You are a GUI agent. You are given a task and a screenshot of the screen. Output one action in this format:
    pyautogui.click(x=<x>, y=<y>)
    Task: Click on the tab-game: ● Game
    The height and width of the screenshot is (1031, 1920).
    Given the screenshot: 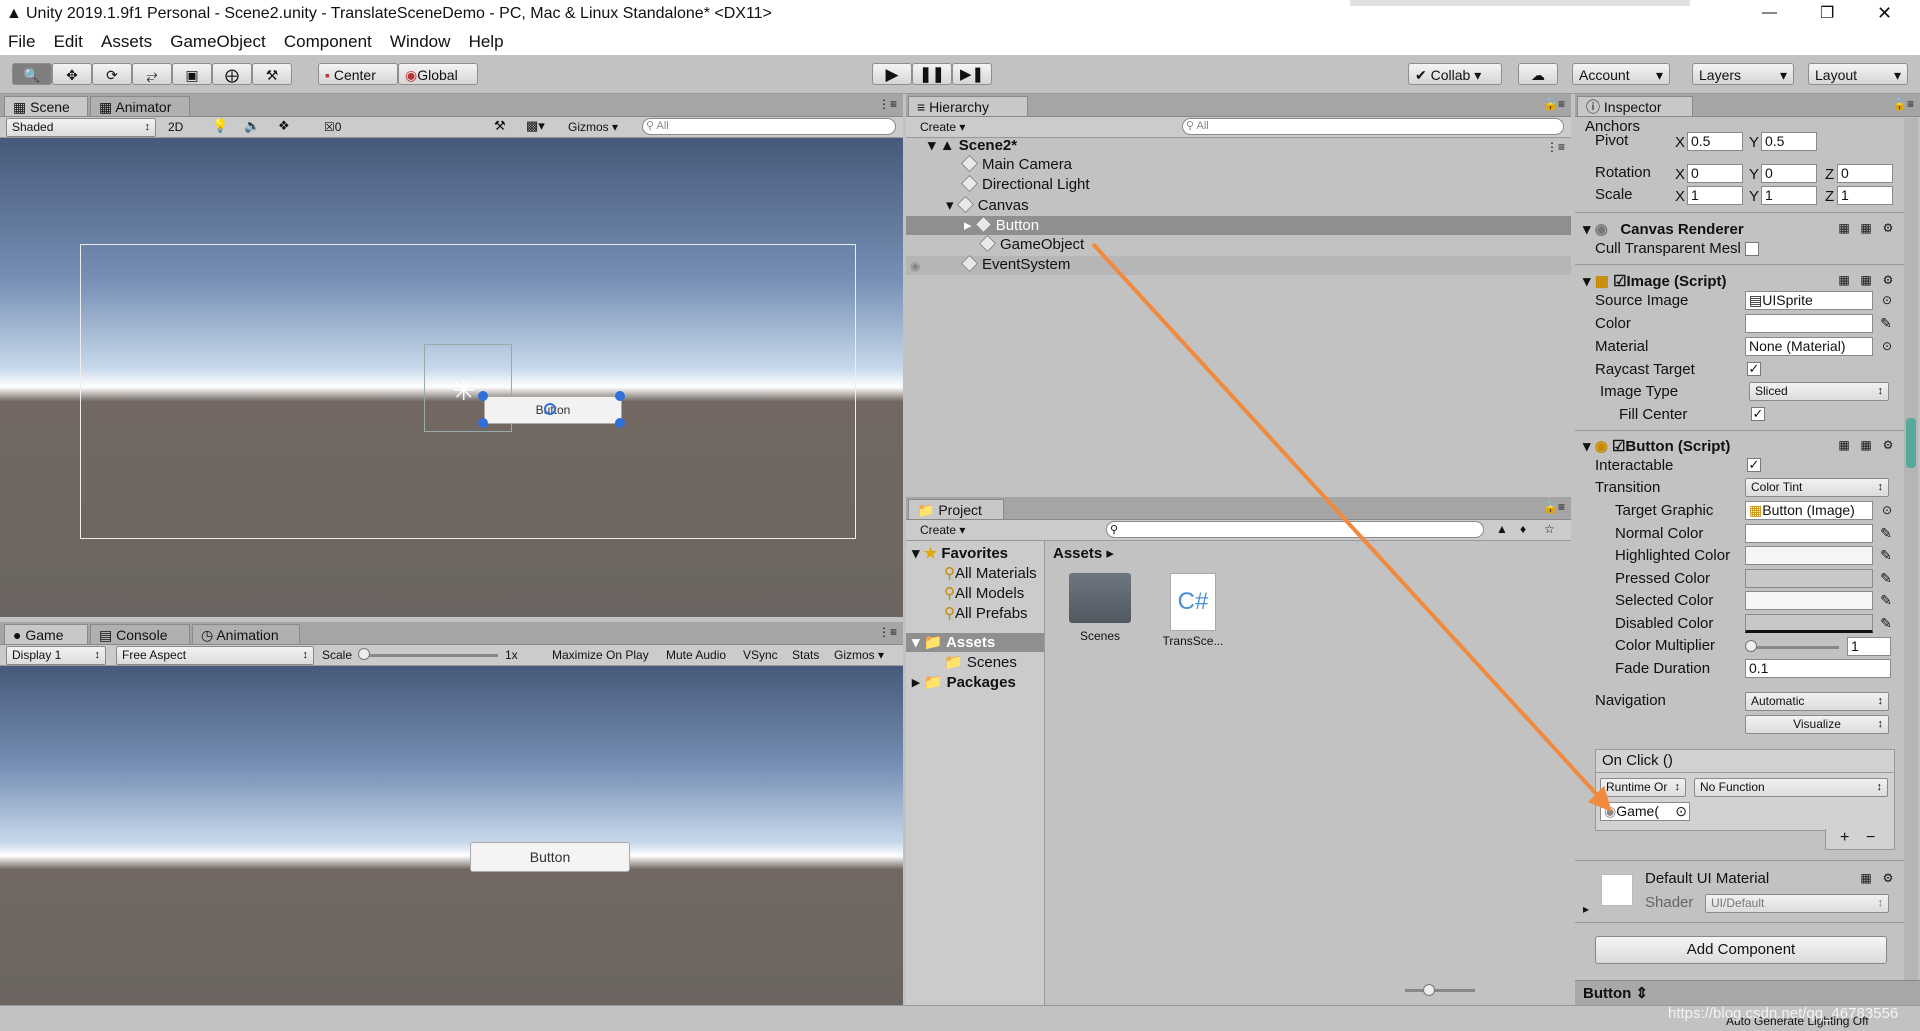 What is the action you would take?
    pyautogui.click(x=46, y=634)
    